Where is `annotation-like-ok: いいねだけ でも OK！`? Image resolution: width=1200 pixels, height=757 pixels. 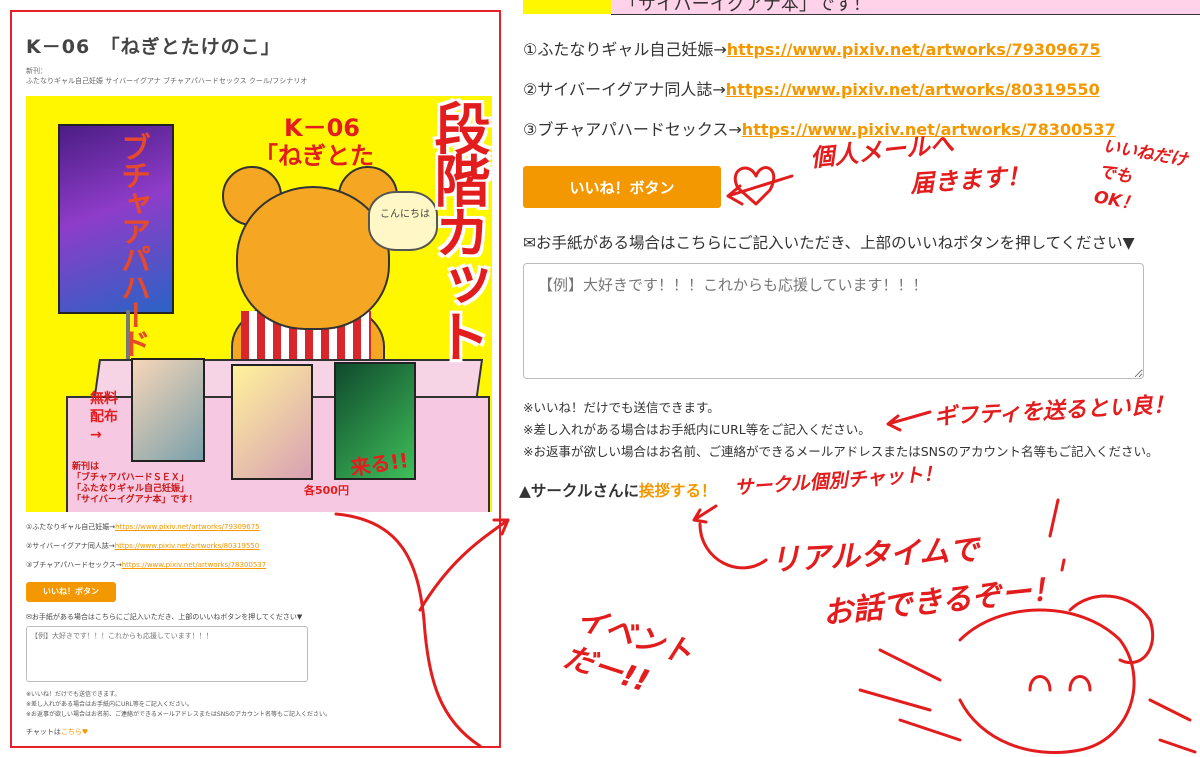
annotation-like-ok: いいねだけ でも OK！ is located at coordinates (1140, 175).